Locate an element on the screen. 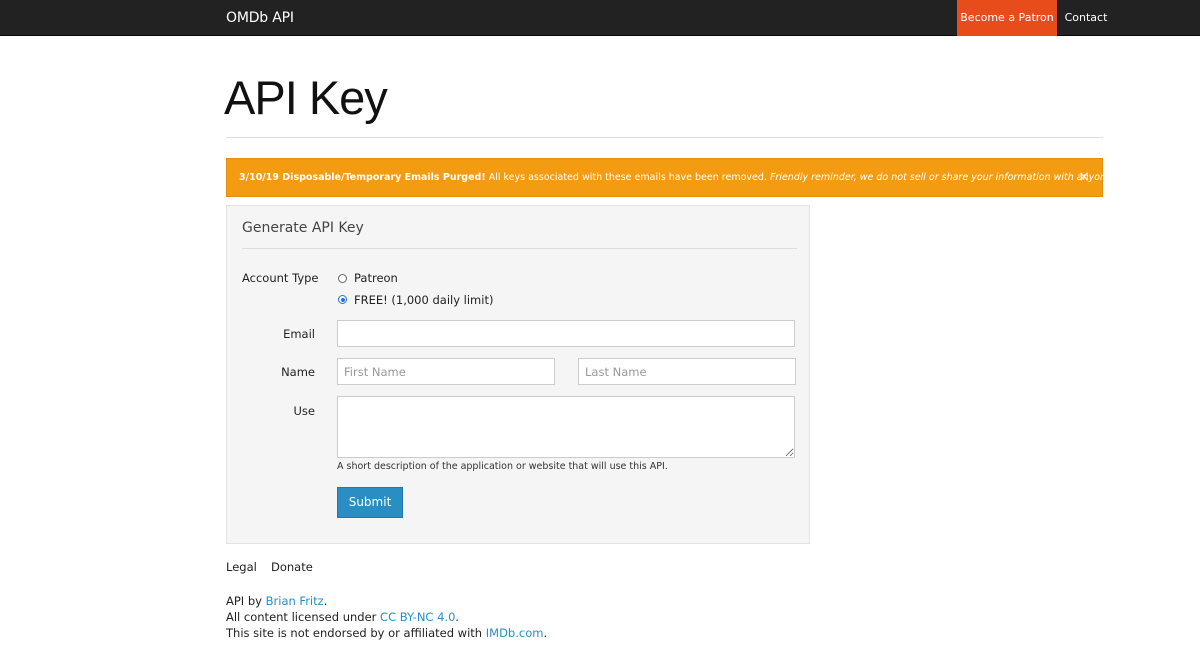 The height and width of the screenshot is (647, 1200). submit-button: Submit is located at coordinates (370, 502).